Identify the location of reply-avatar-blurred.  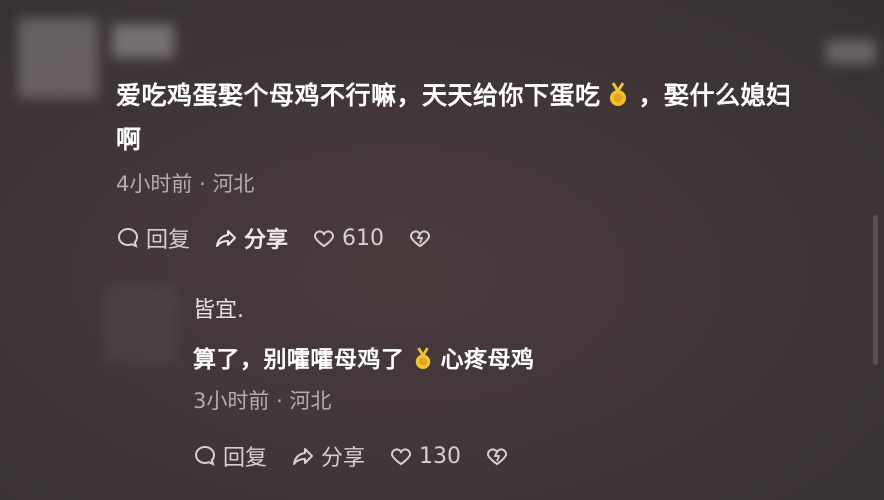
(141, 324).